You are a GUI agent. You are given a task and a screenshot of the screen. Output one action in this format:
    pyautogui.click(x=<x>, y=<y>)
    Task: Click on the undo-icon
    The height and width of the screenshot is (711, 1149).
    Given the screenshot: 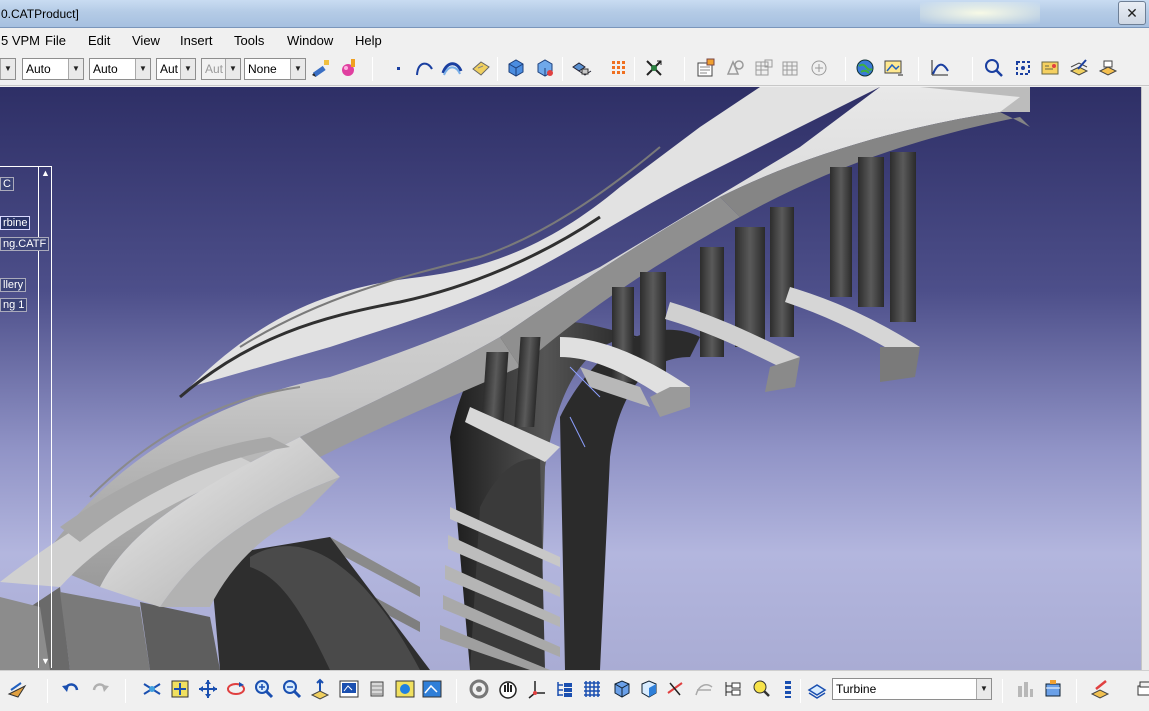 What is the action you would take?
    pyautogui.click(x=71, y=689)
    